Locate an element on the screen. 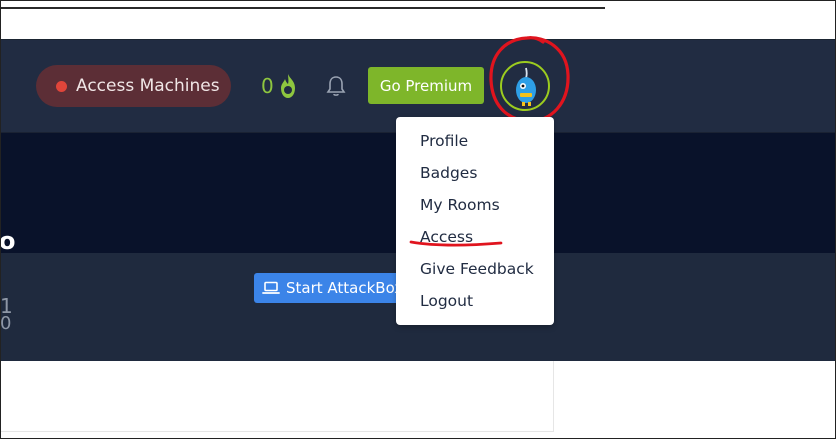 The height and width of the screenshot is (439, 836). menu-item-logout: Logout is located at coordinates (475, 301).